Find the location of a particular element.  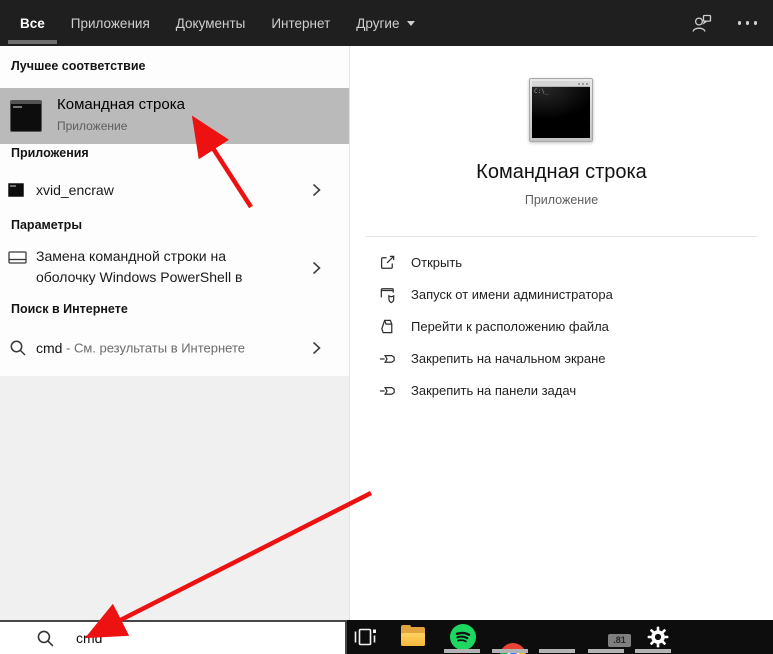

web-note: - См. результаты в Интернете is located at coordinates (156, 348).